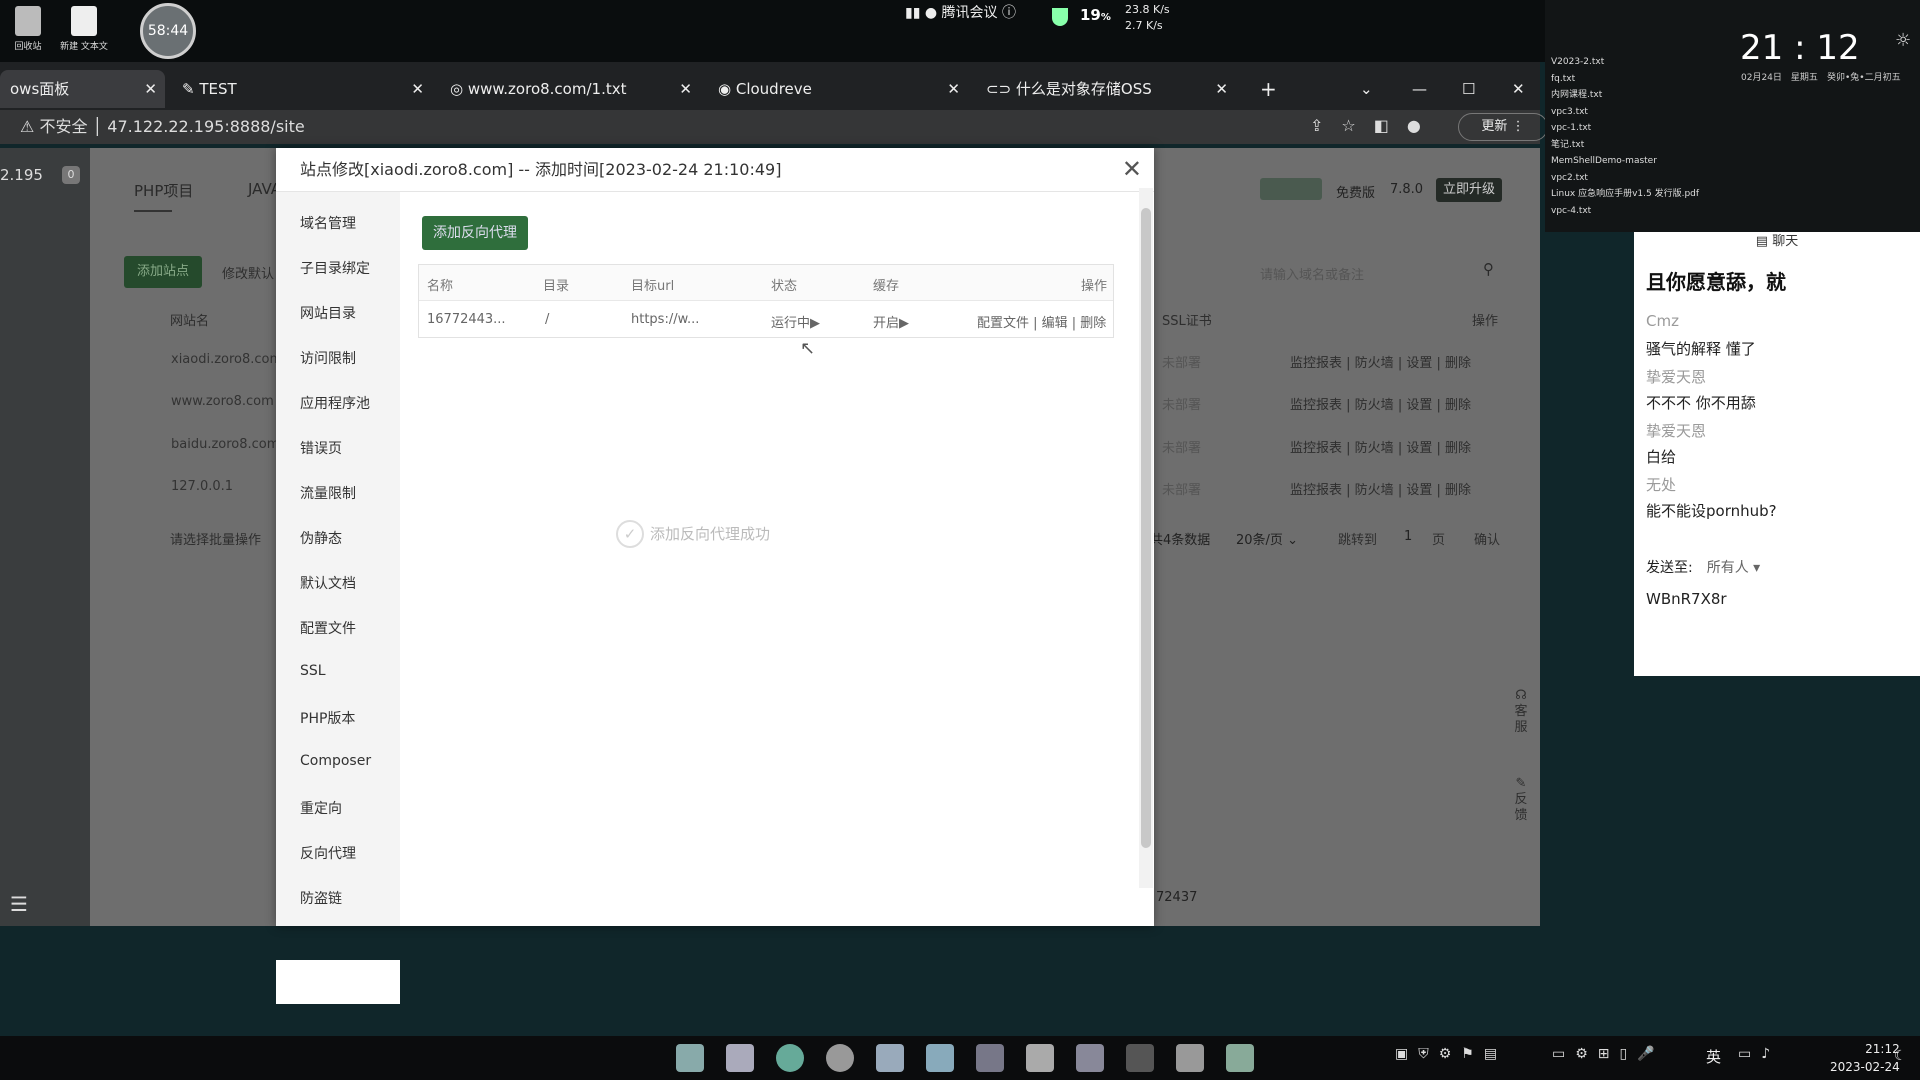 The image size is (1920, 1080). What do you see at coordinates (1521, 712) in the screenshot?
I see `support-widget: ☊ 客服` at bounding box center [1521, 712].